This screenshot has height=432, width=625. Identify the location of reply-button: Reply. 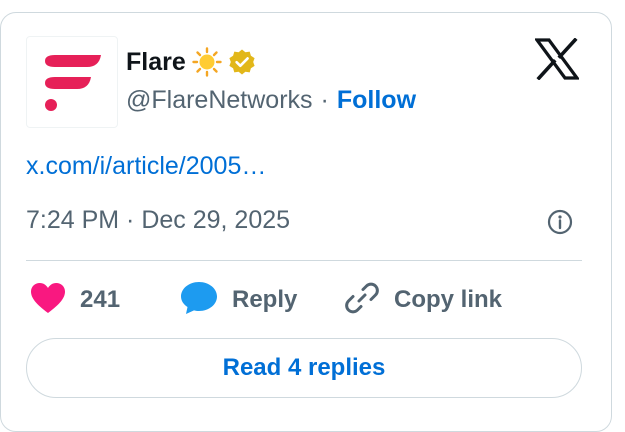
(238, 300).